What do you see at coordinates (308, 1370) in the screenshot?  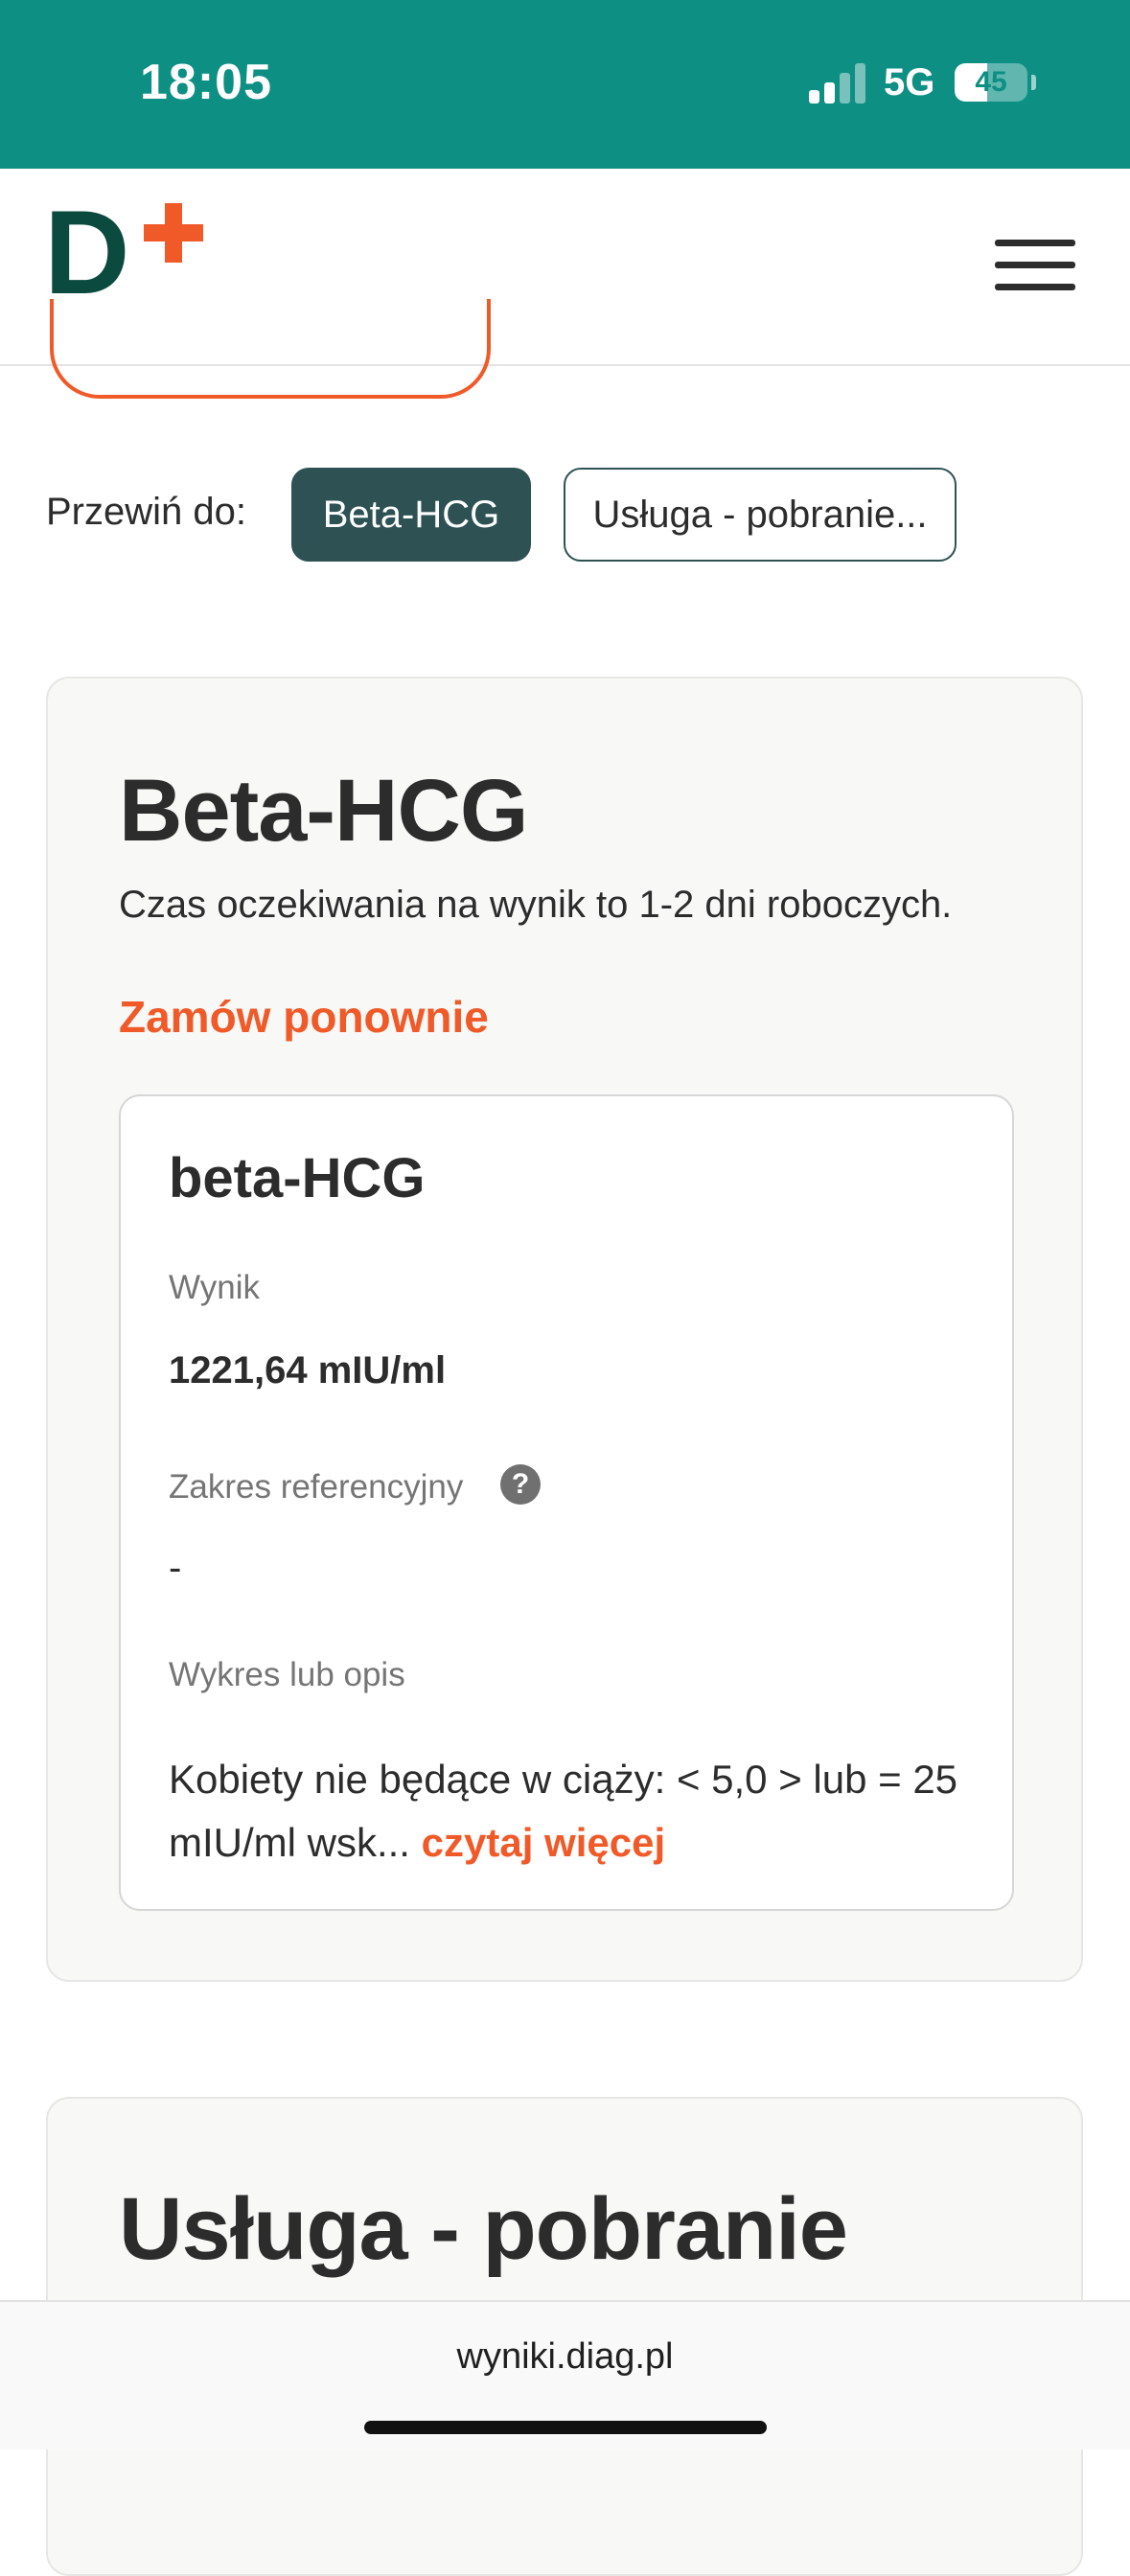 I see `result-value: 1221,64 mIU/ml` at bounding box center [308, 1370].